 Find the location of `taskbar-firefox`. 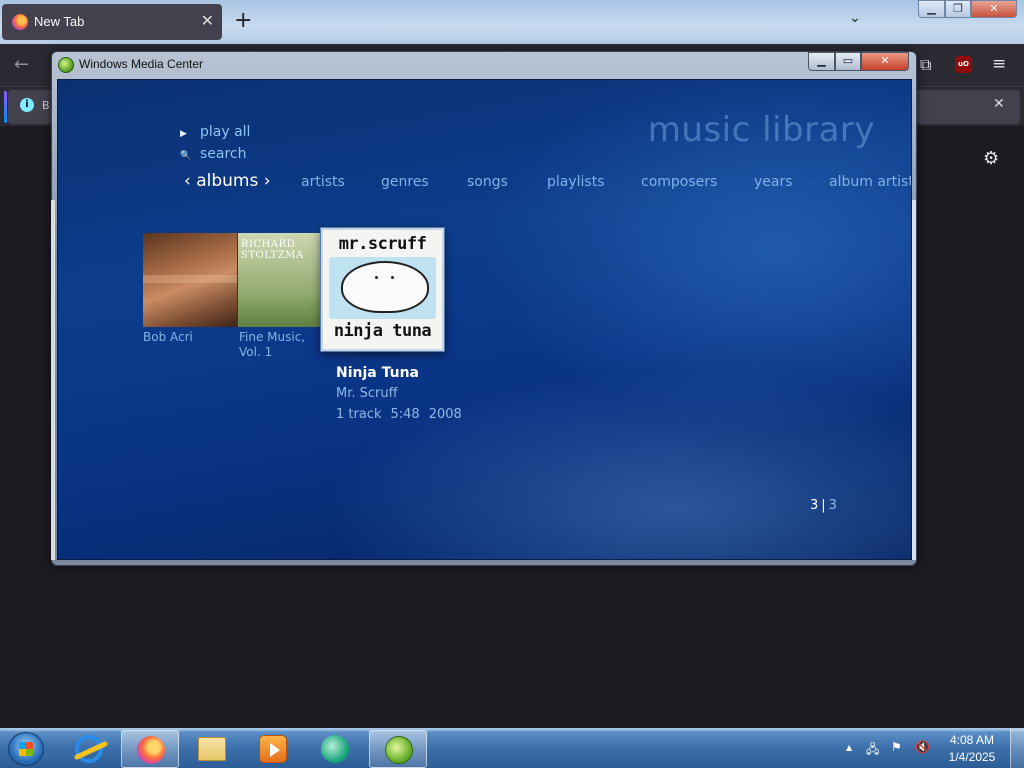

taskbar-firefox is located at coordinates (150, 749).